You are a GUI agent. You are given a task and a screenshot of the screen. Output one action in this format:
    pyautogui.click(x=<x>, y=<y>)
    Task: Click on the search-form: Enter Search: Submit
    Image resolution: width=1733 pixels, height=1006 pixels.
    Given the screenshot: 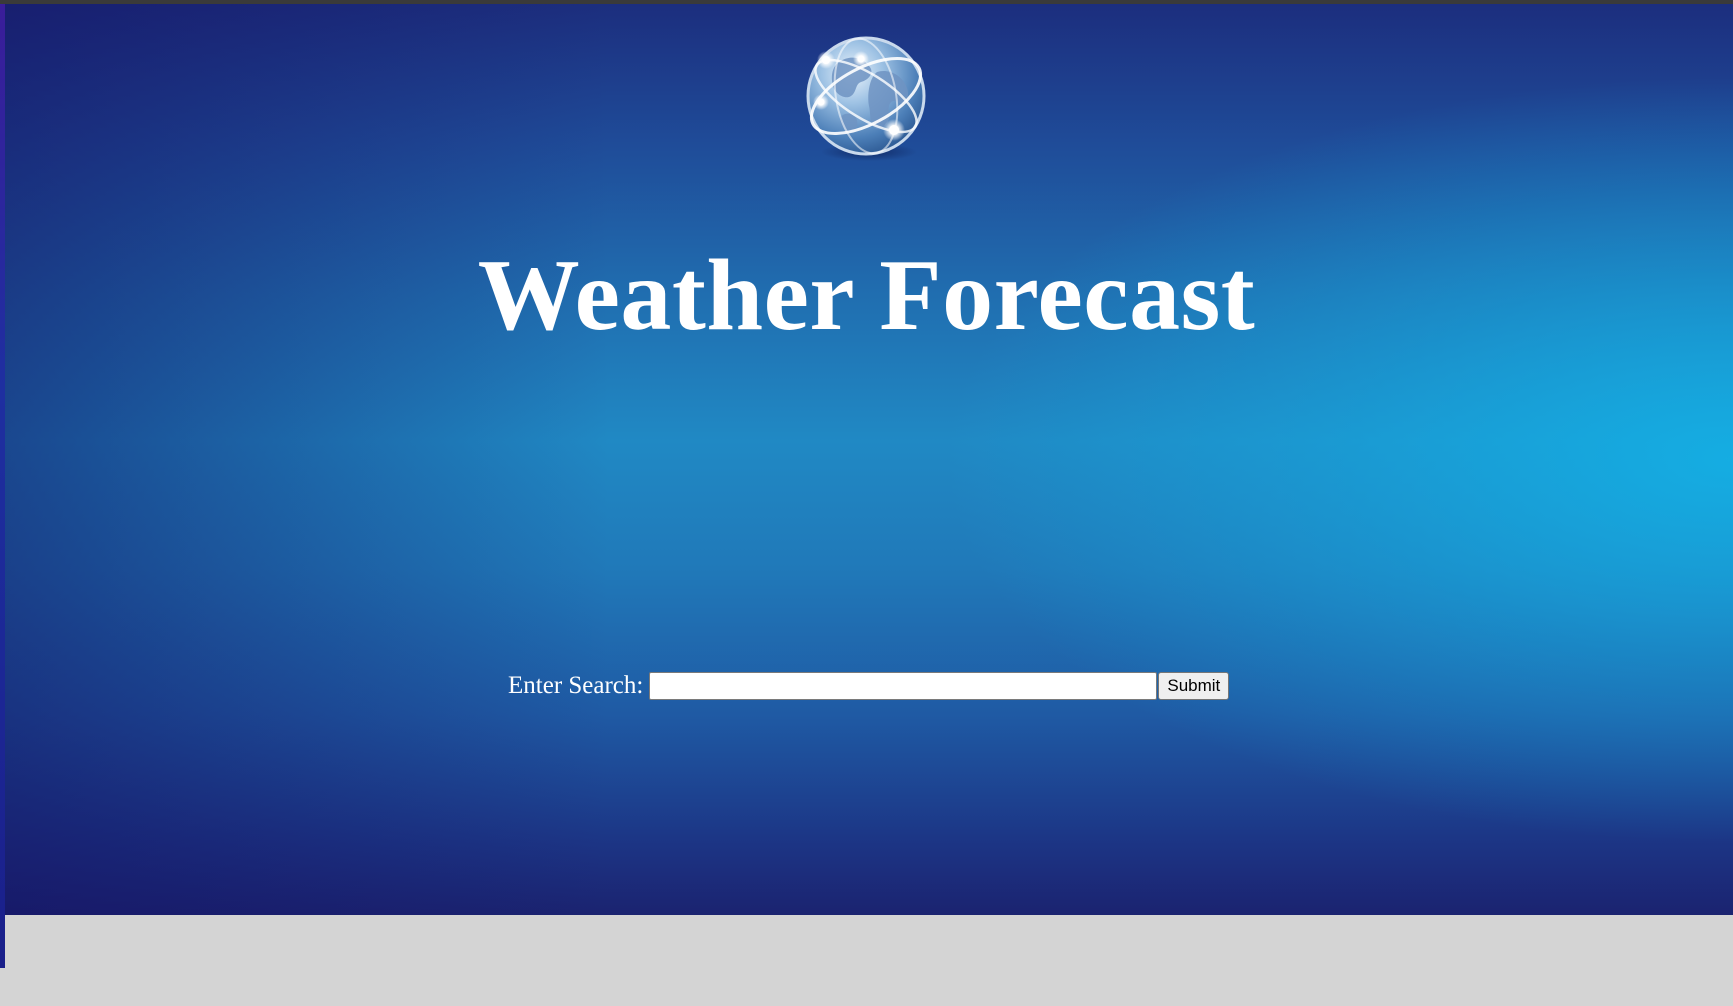 What is the action you would take?
    pyautogui.click(x=869, y=686)
    